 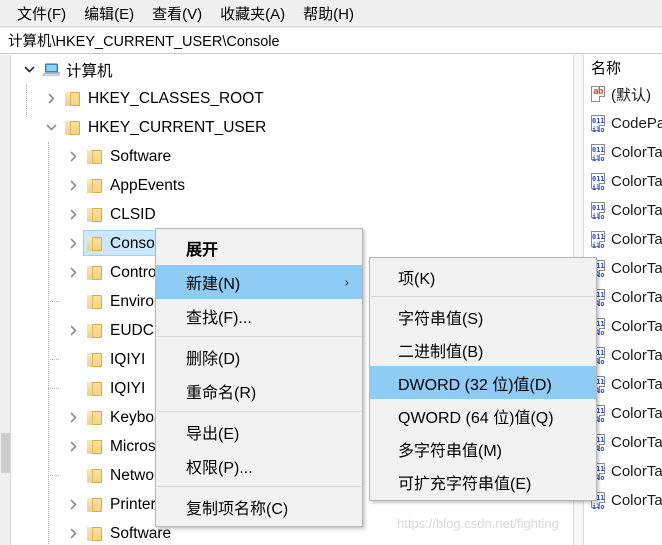 I want to click on chevron-right-icon: ›, so click(x=346, y=282).